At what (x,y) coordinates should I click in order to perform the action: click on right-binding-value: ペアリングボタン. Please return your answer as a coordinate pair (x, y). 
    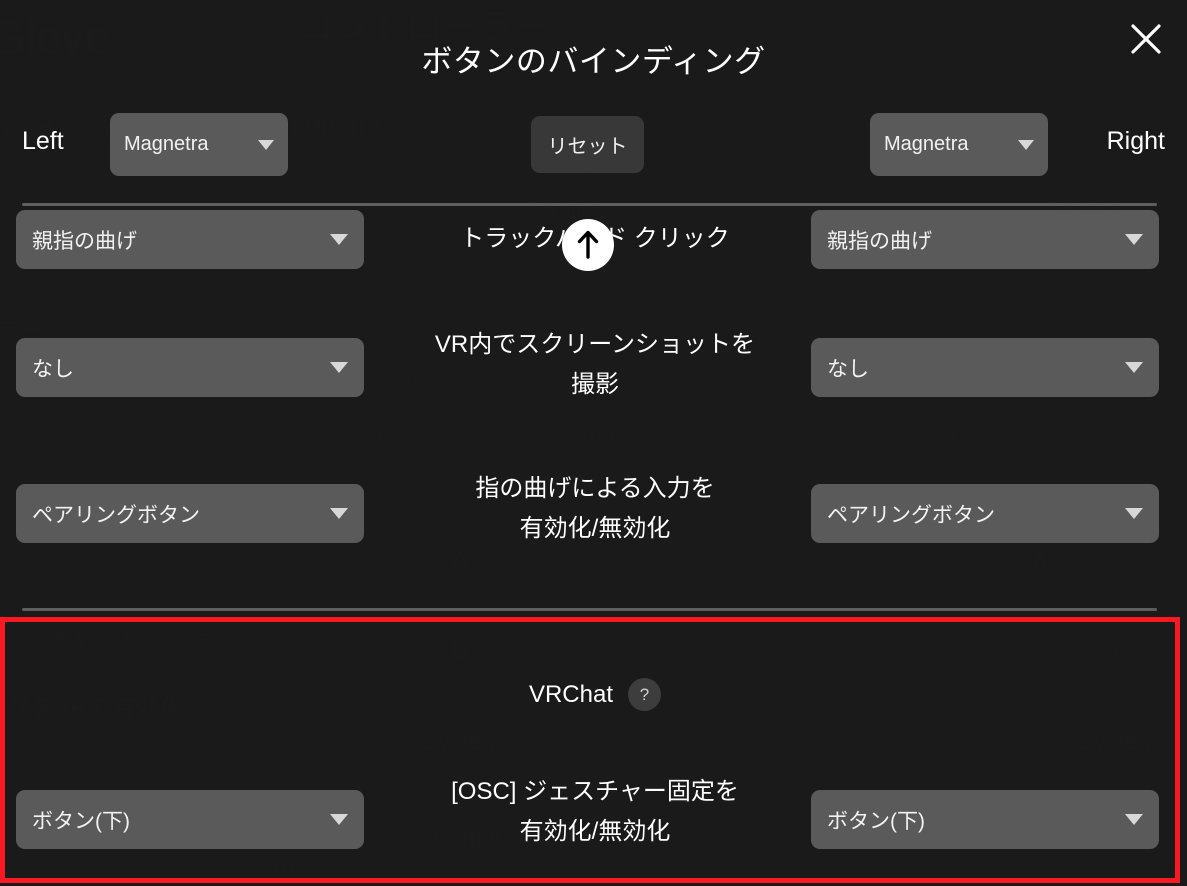
    Looking at the image, I should click on (911, 515).